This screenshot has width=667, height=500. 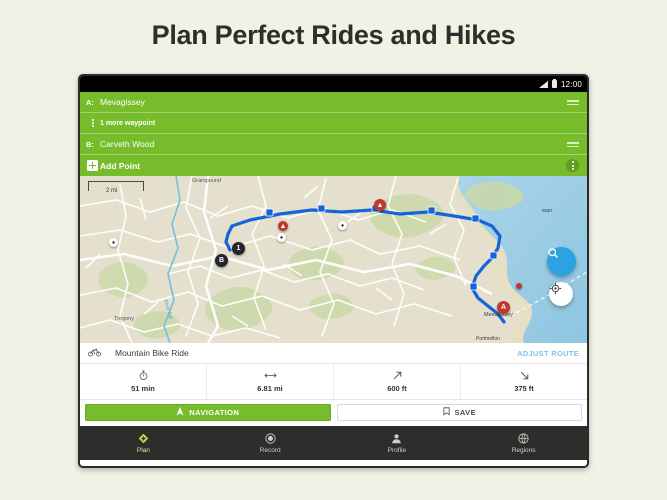 I want to click on route-stats: 51 min 6.81 mi 600 ft 375 ft, so click(x=333, y=382).